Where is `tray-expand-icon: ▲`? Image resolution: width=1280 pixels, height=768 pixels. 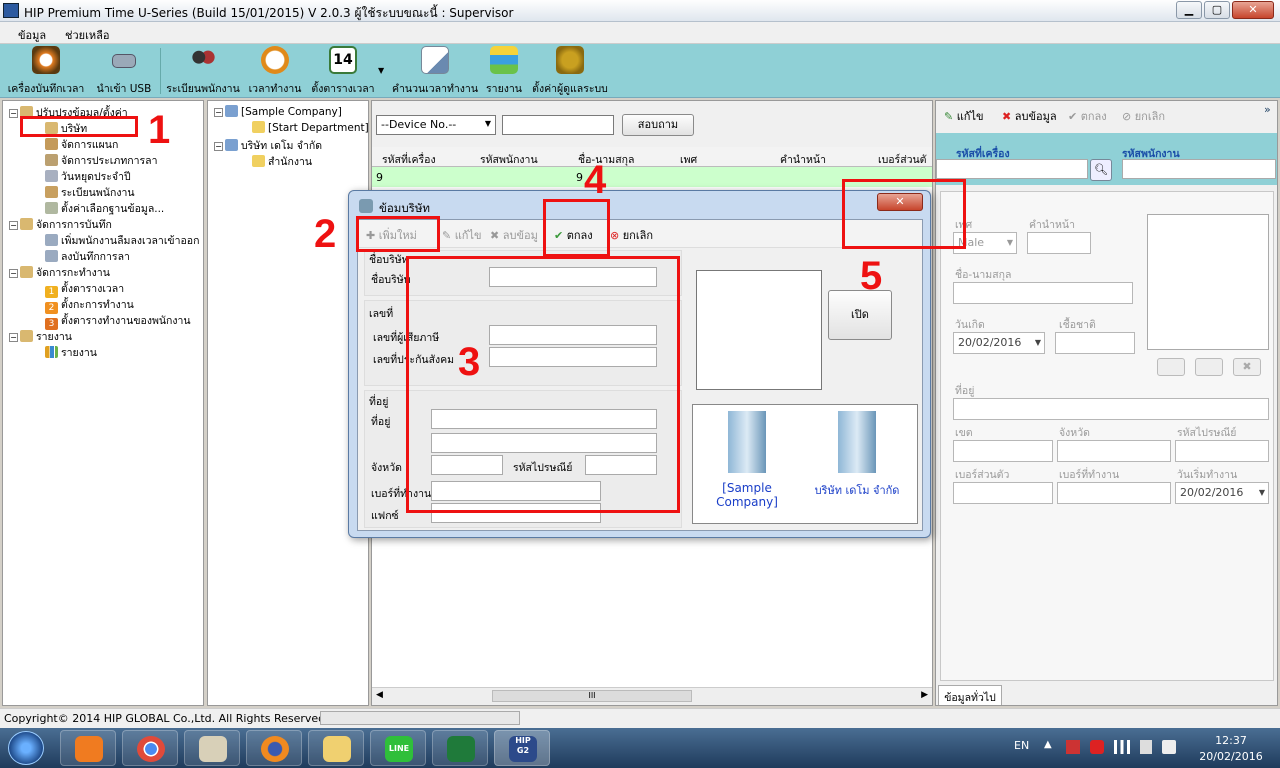 tray-expand-icon: ▲ is located at coordinates (1048, 744).